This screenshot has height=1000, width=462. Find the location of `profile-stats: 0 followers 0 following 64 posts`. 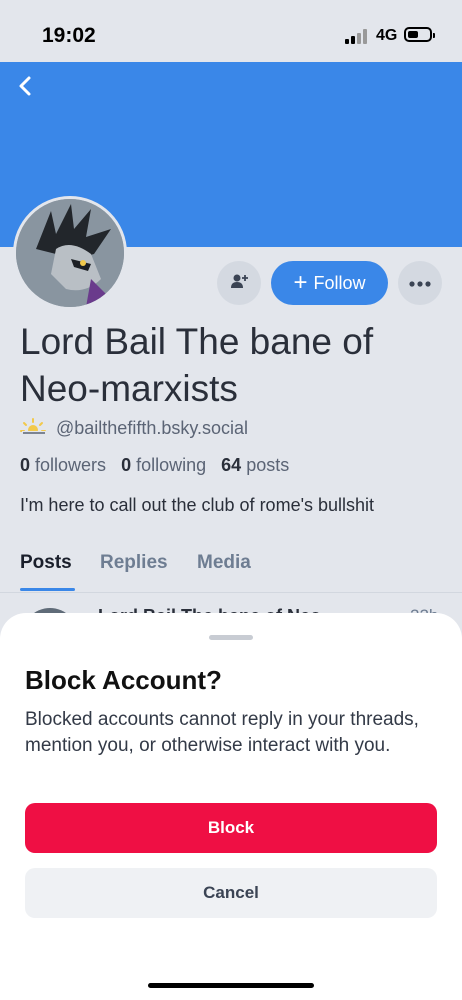

profile-stats: 0 followers 0 following 64 posts is located at coordinates (154, 465).